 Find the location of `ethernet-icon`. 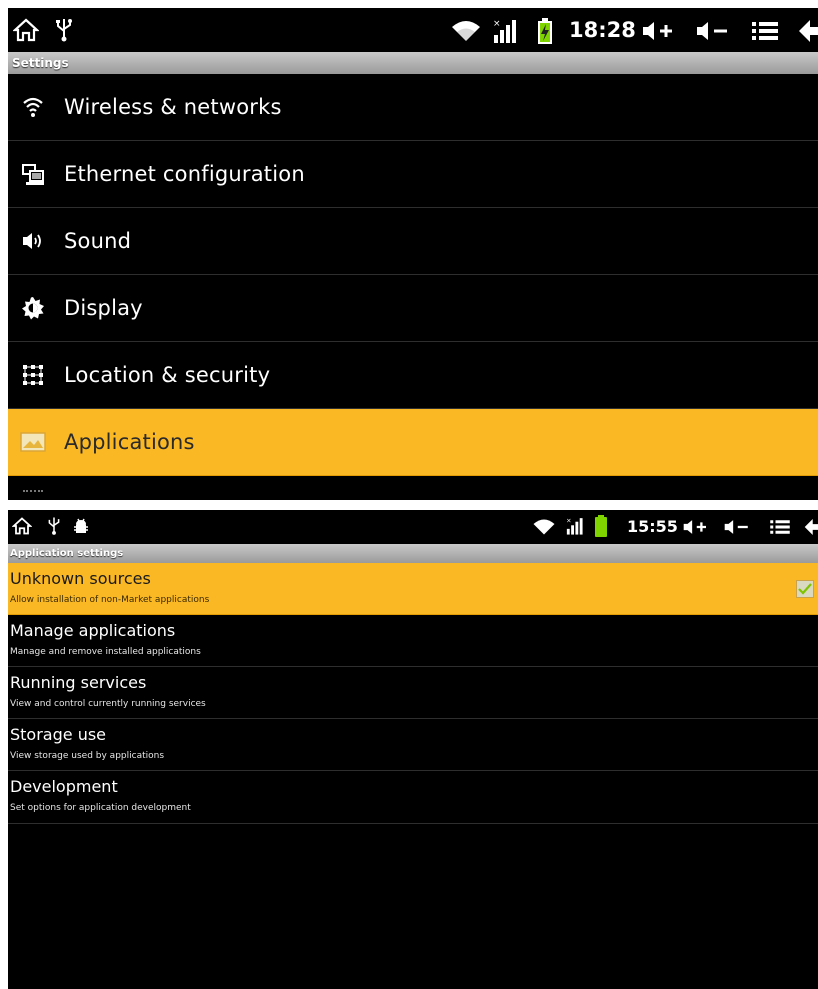

ethernet-icon is located at coordinates (33, 174).